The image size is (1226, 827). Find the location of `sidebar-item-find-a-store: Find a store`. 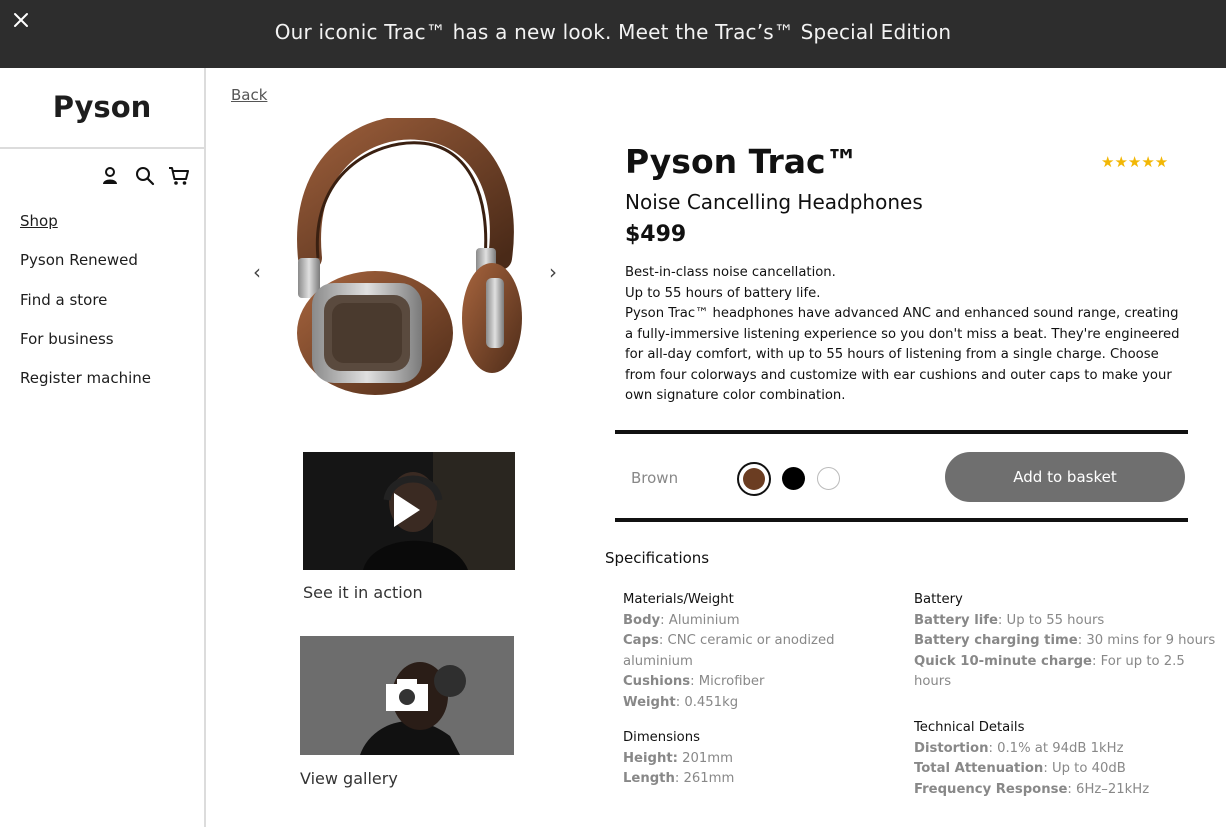

sidebar-item-find-a-store: Find a store is located at coordinates (85, 310).